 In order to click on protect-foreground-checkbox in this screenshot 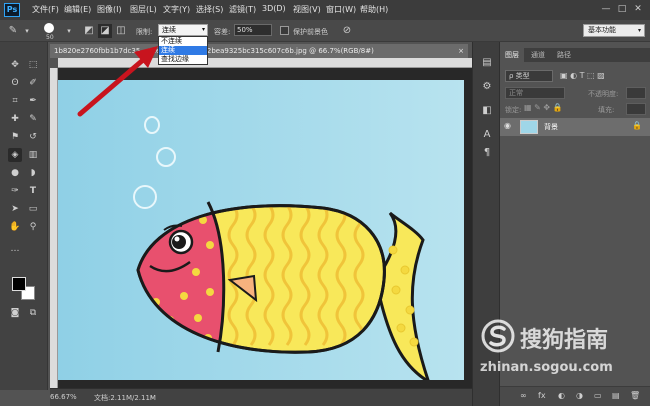, I will do `click(284, 30)`.